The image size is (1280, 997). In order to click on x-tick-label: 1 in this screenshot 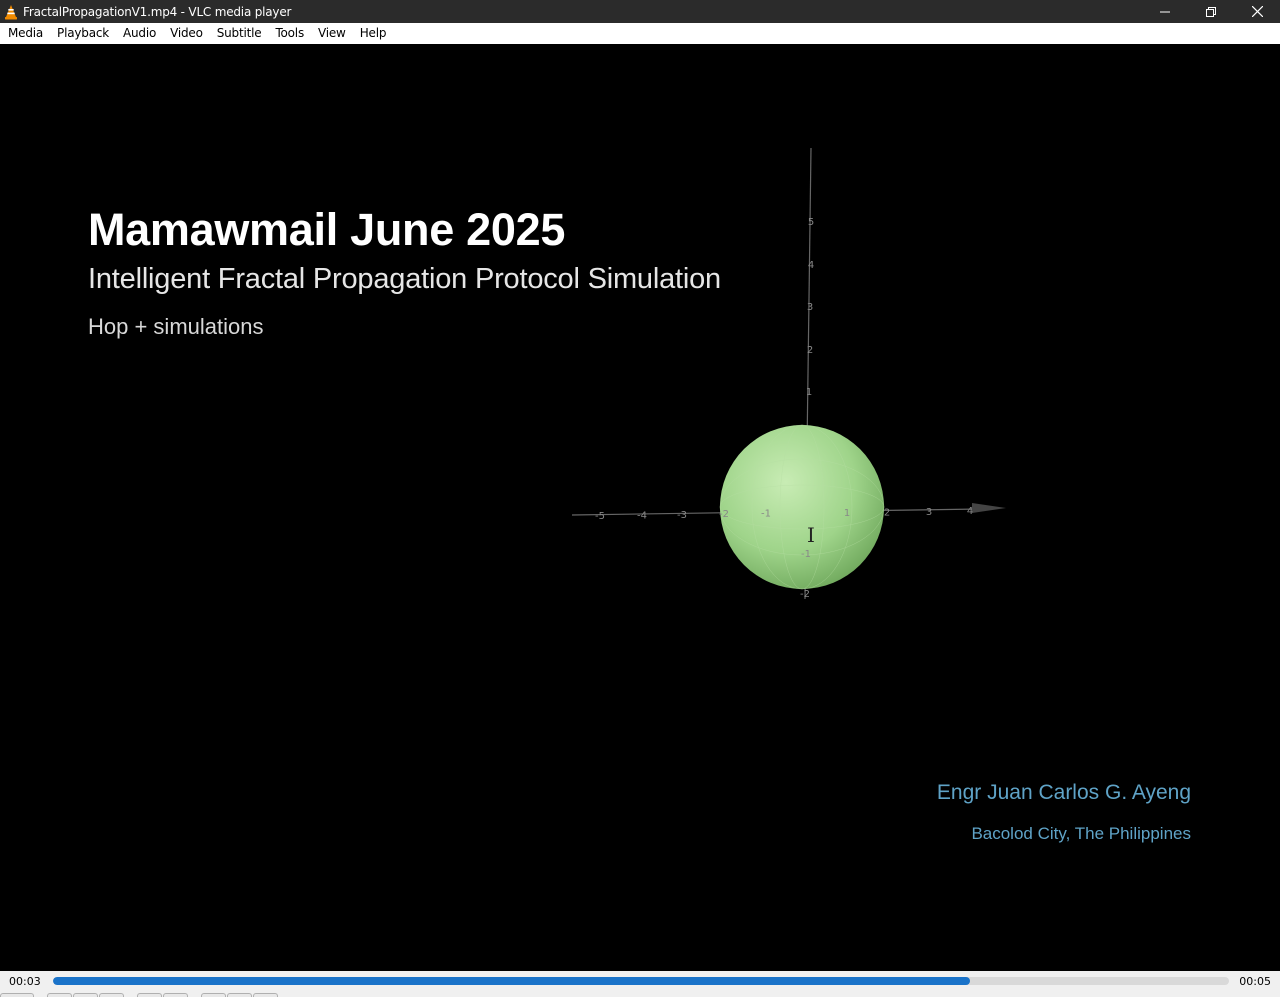, I will do `click(847, 513)`.